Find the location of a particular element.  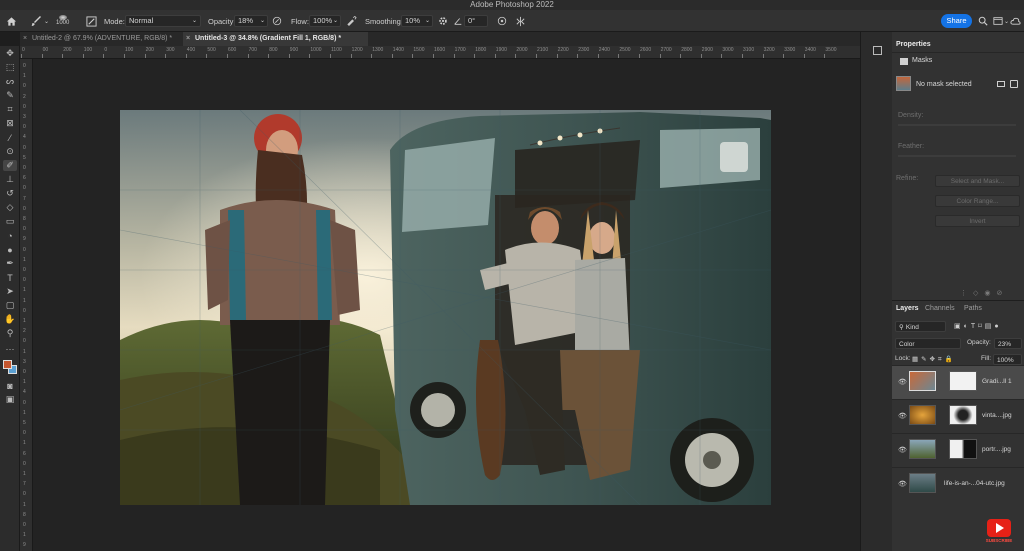

crop-tool-icon: ⌗ is located at coordinates (10, 109).